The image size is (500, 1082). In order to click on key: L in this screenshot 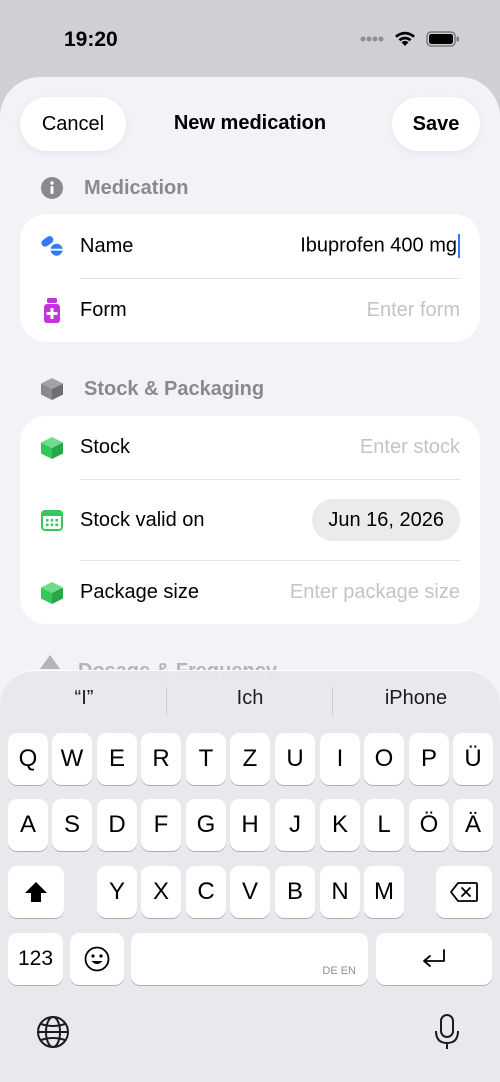, I will do `click(384, 825)`.